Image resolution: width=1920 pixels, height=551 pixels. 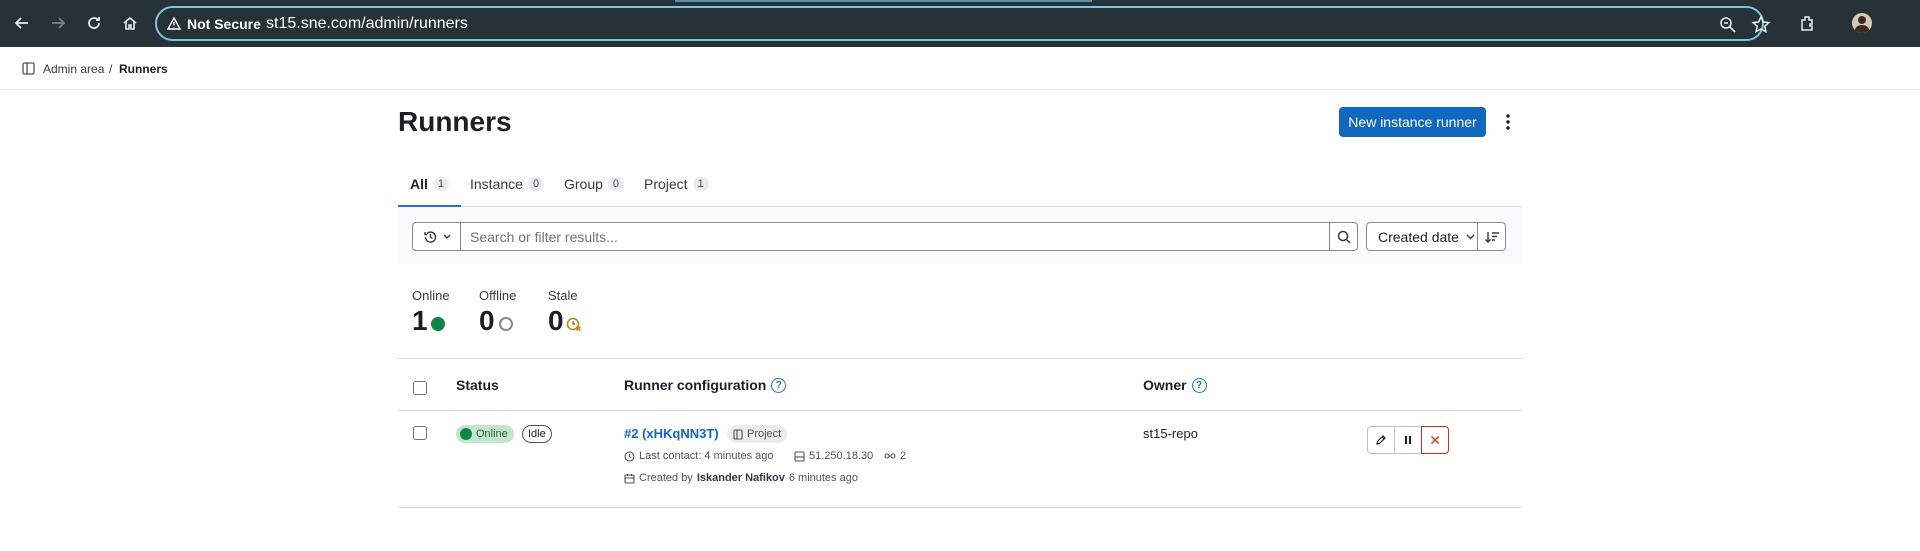 What do you see at coordinates (487, 320) in the screenshot?
I see `stat-number: 0` at bounding box center [487, 320].